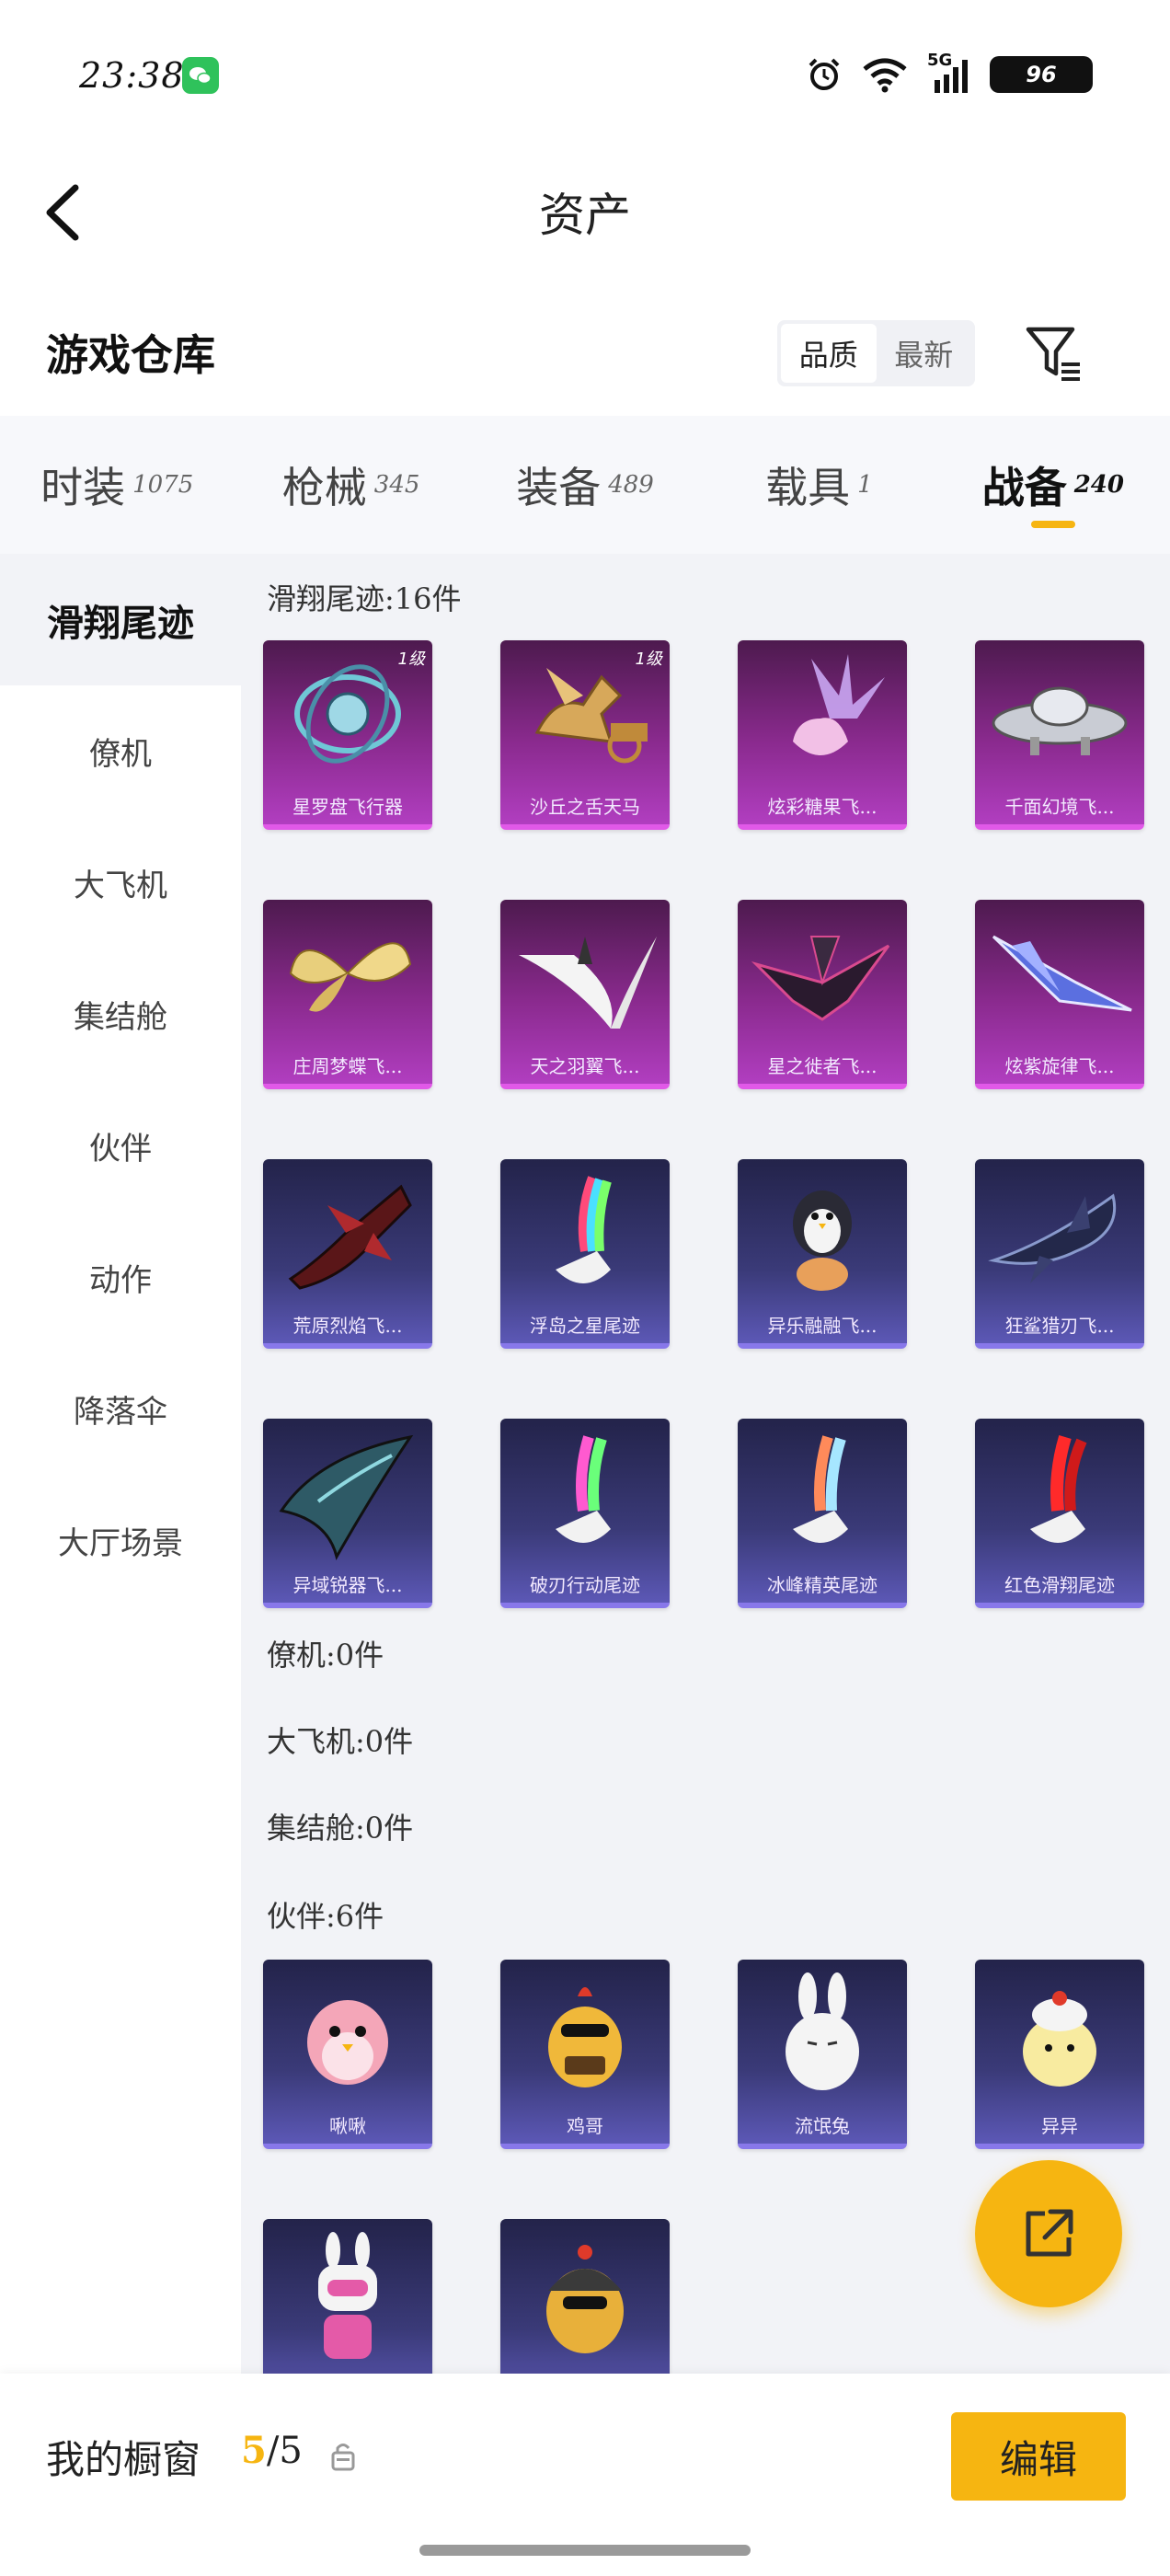  What do you see at coordinates (1059, 2126) in the screenshot?
I see `item-name: 异异` at bounding box center [1059, 2126].